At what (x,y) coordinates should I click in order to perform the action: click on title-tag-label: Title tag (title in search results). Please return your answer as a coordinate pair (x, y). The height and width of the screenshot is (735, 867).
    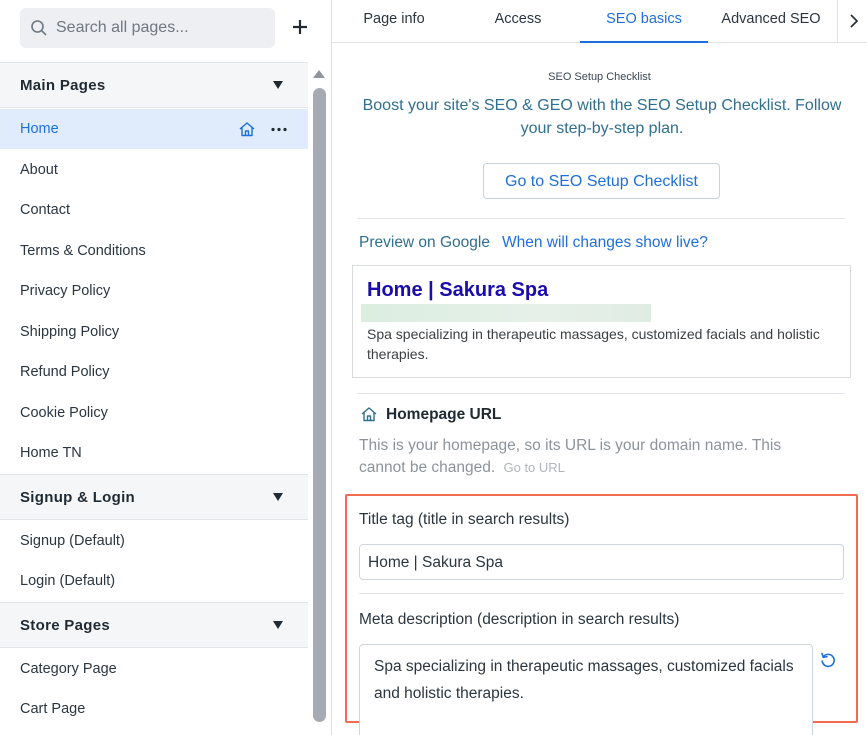
    Looking at the image, I should click on (464, 519).